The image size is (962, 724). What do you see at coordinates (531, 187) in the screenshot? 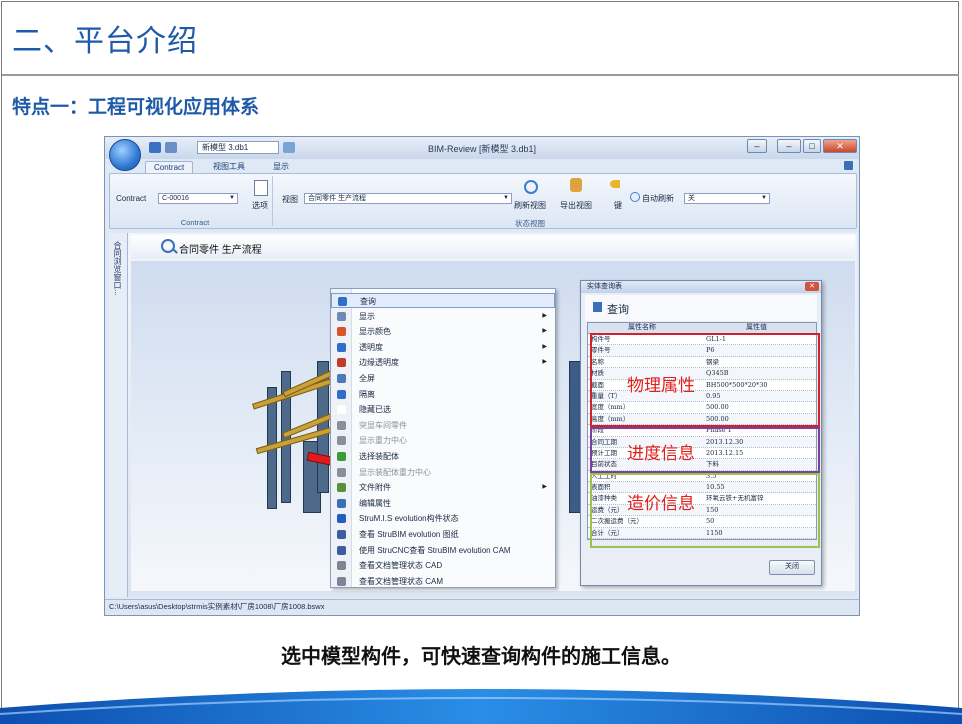
I see `refresh-icon` at bounding box center [531, 187].